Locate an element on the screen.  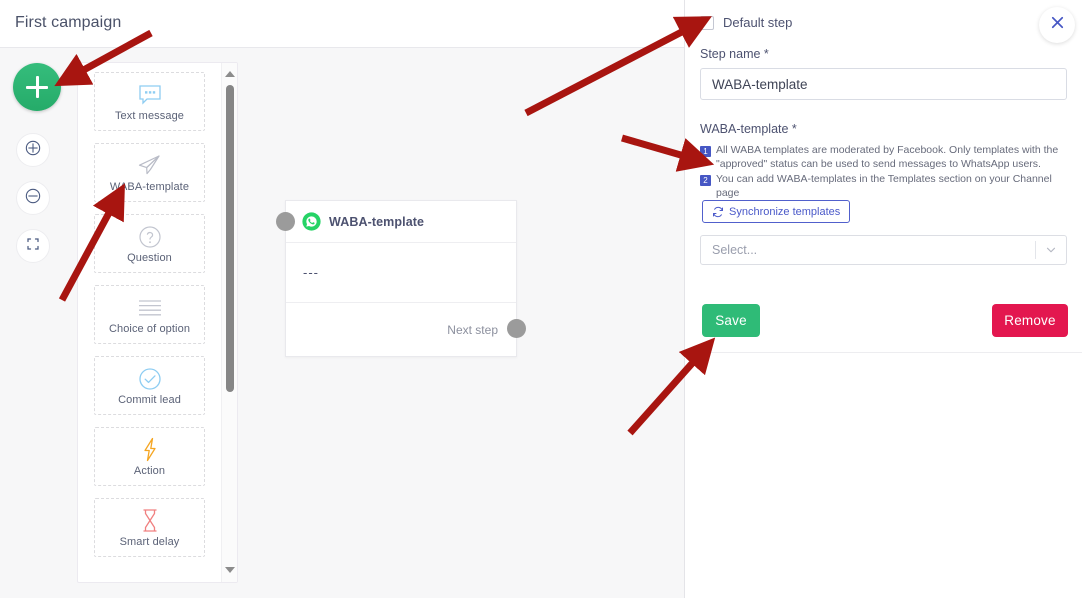
paper-plane-icon is located at coordinates (149, 166).